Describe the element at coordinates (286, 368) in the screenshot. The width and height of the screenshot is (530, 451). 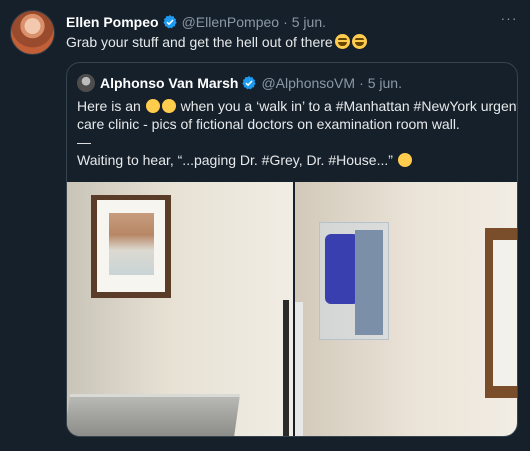
I see `equipment-pole` at that location.